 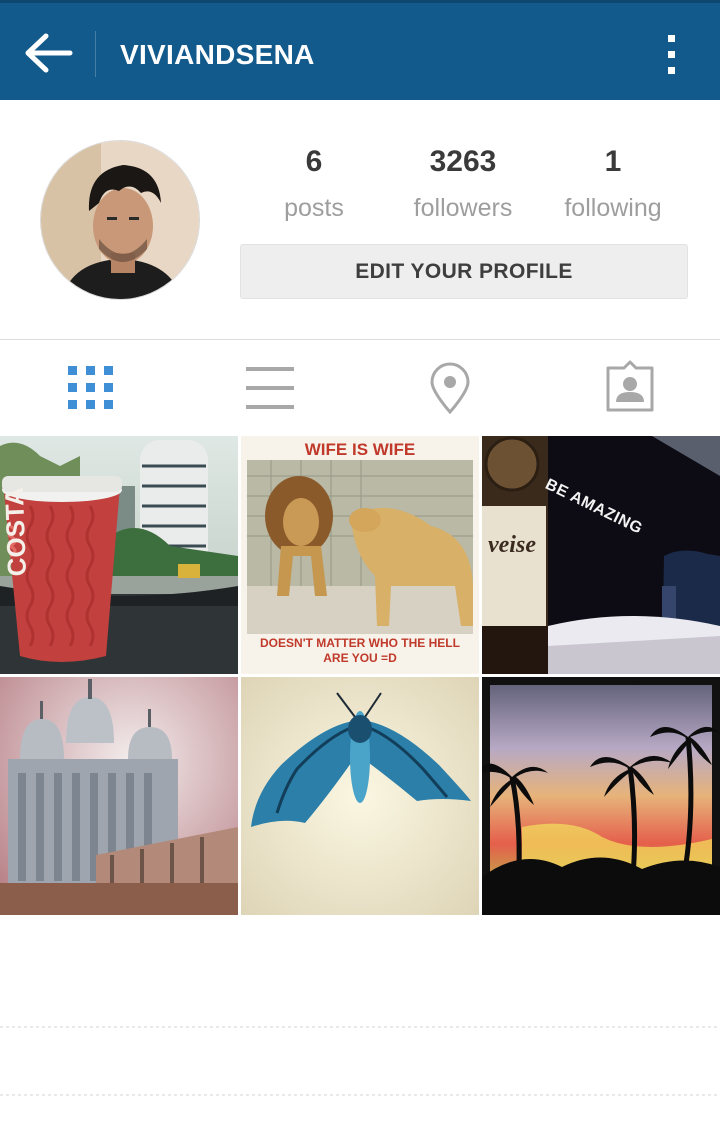 I want to click on meme-caption-line-1: DOESN'T MATTER WHO THE HELL, so click(x=360, y=643).